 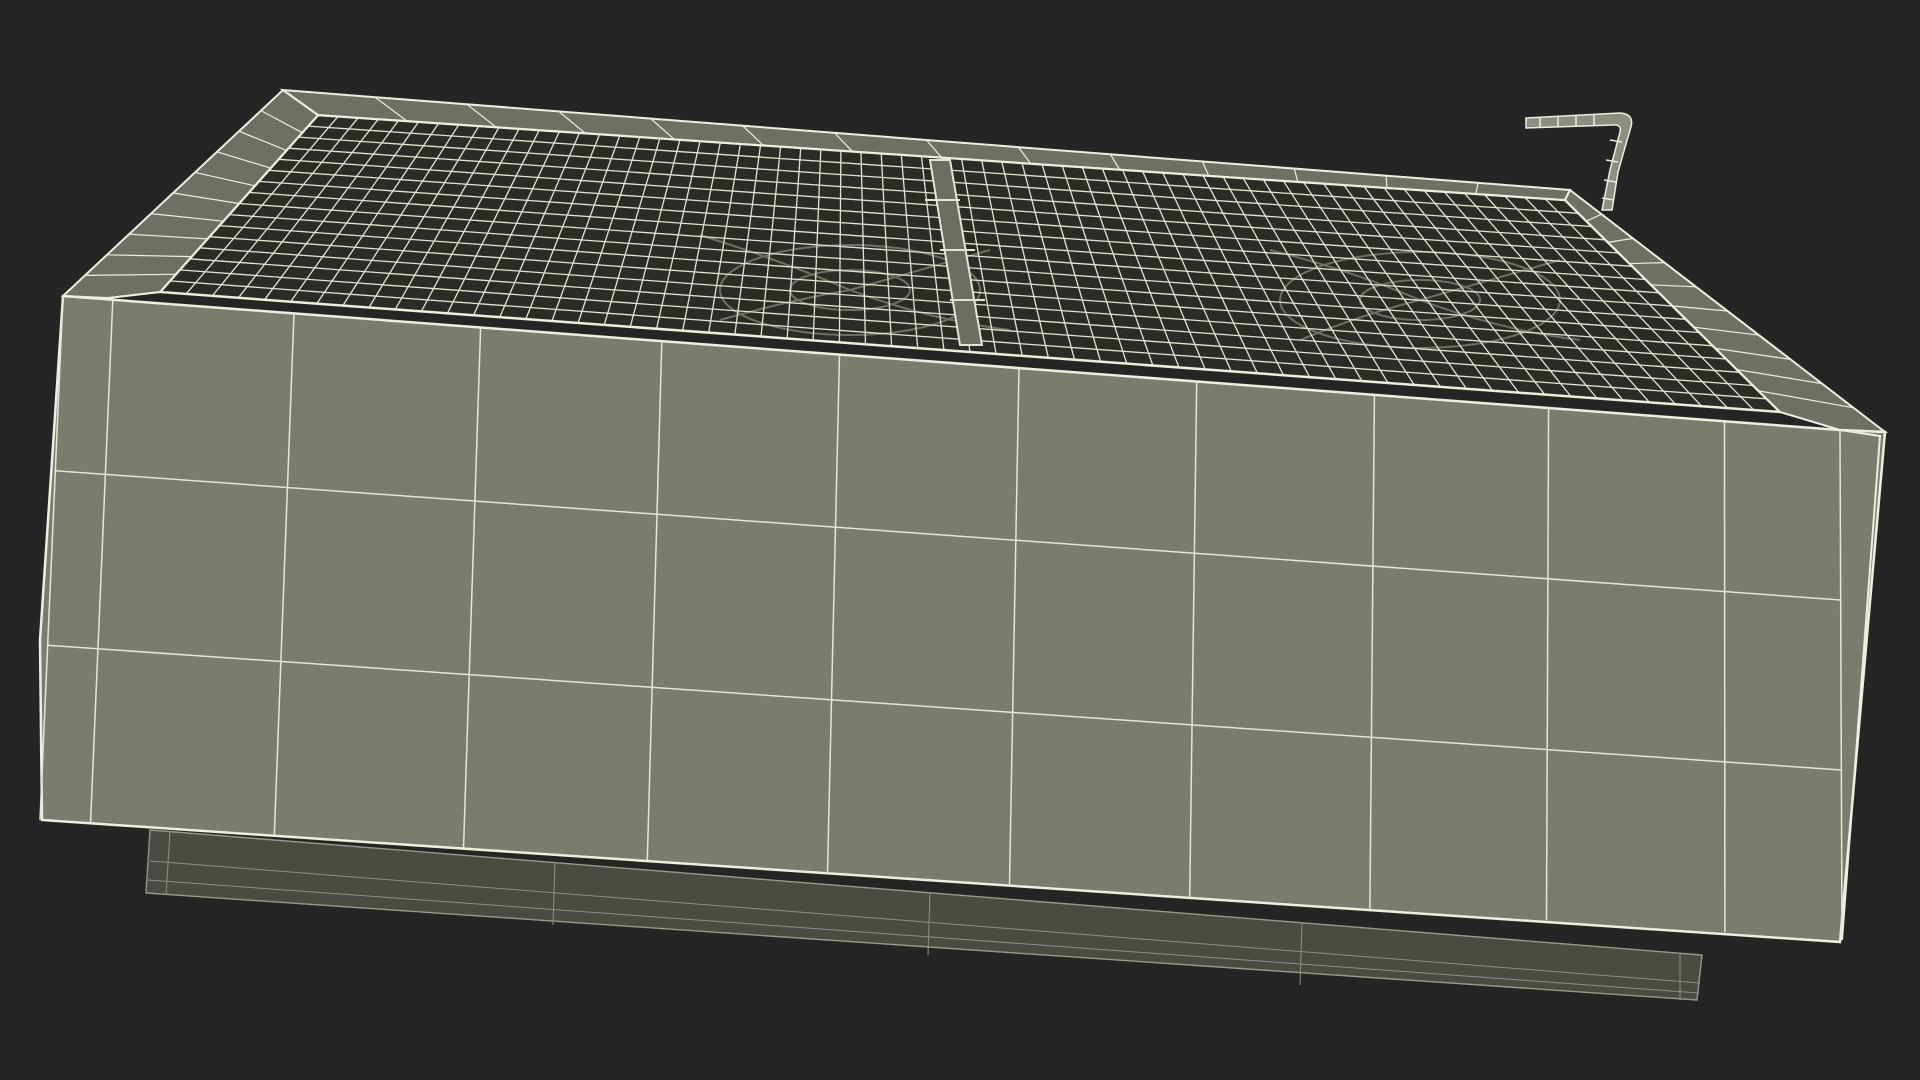 I want to click on rim-wire, so click(x=1386, y=181).